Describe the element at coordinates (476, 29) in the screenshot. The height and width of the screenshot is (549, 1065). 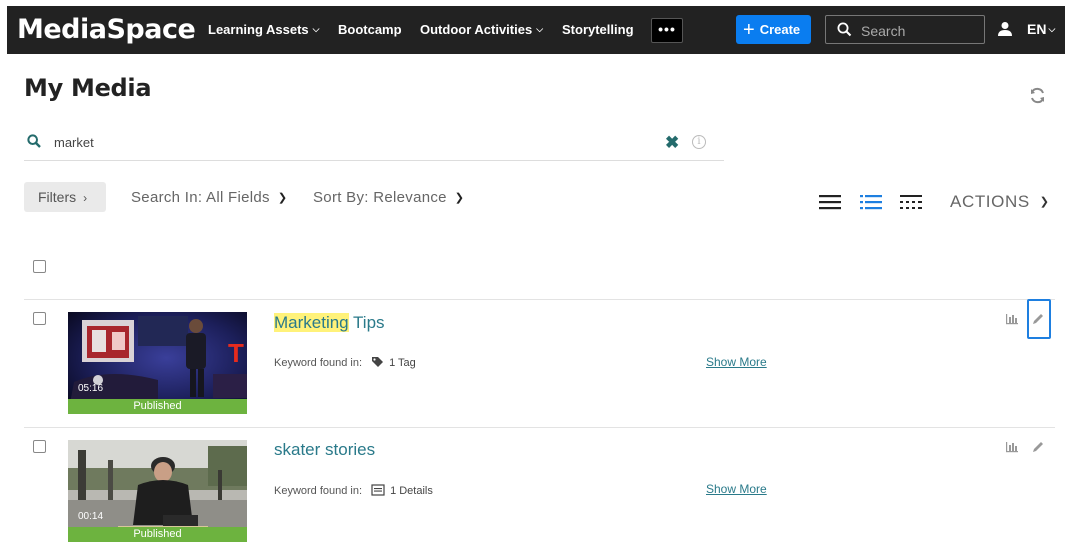
I see `nav-label: Outdoor Activities` at that location.